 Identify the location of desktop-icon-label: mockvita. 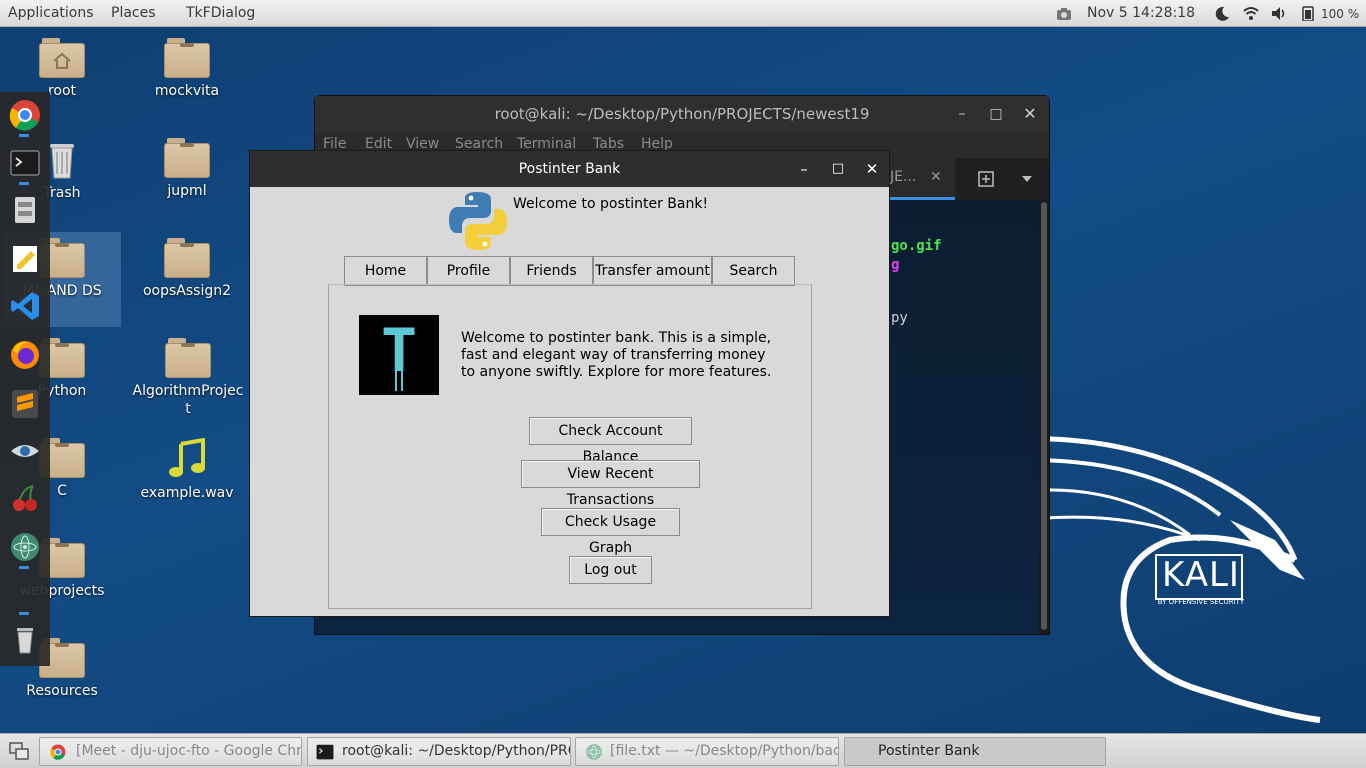
(187, 91).